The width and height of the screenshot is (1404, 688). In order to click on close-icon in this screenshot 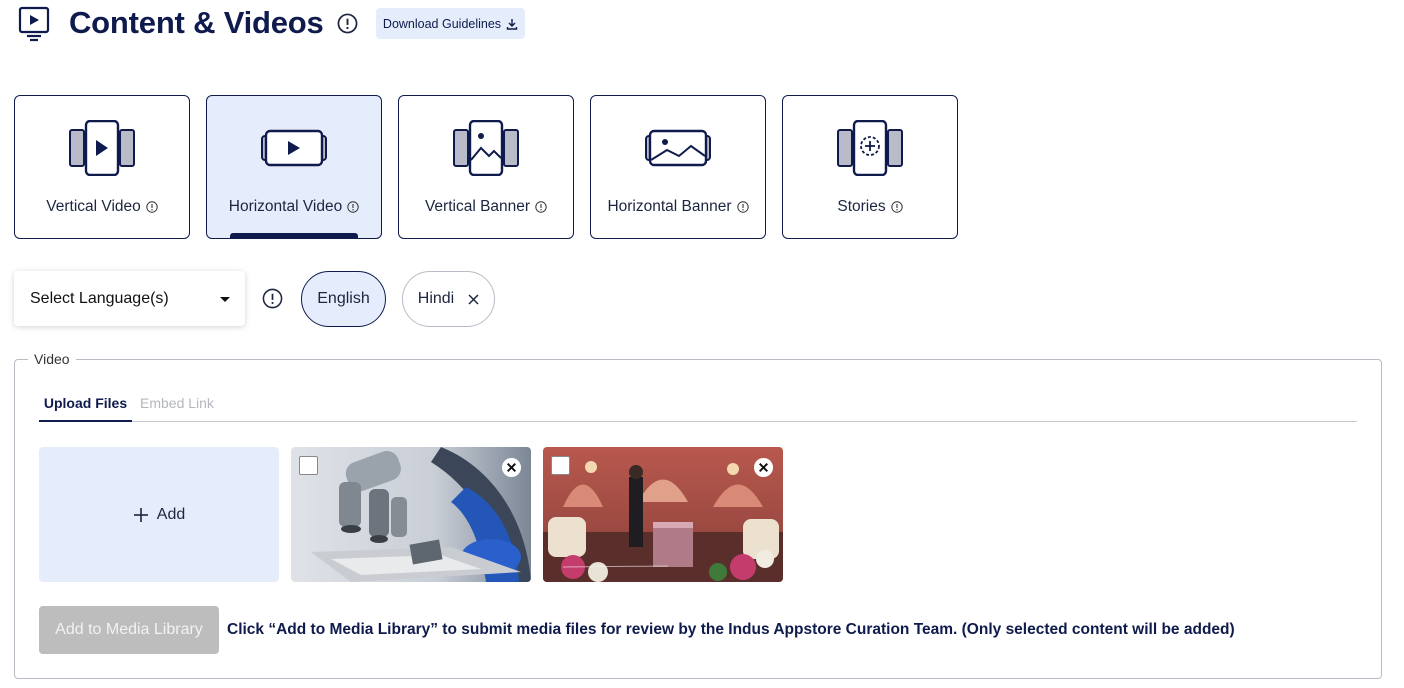, I will do `click(473, 299)`.